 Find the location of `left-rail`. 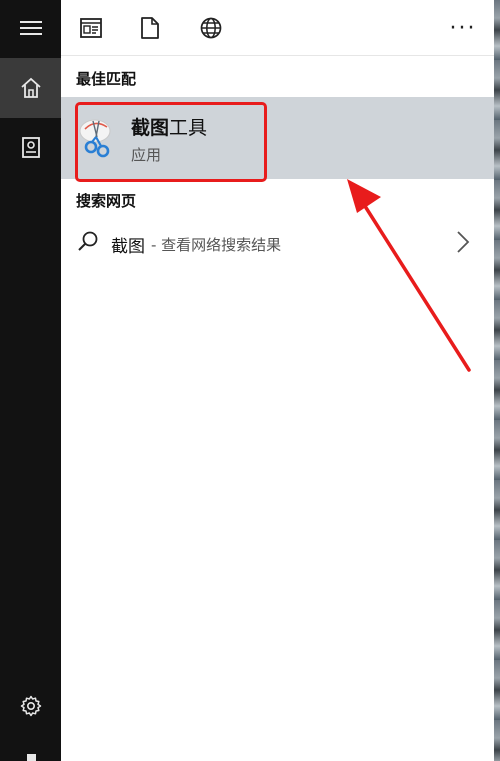

left-rail is located at coordinates (30, 380).